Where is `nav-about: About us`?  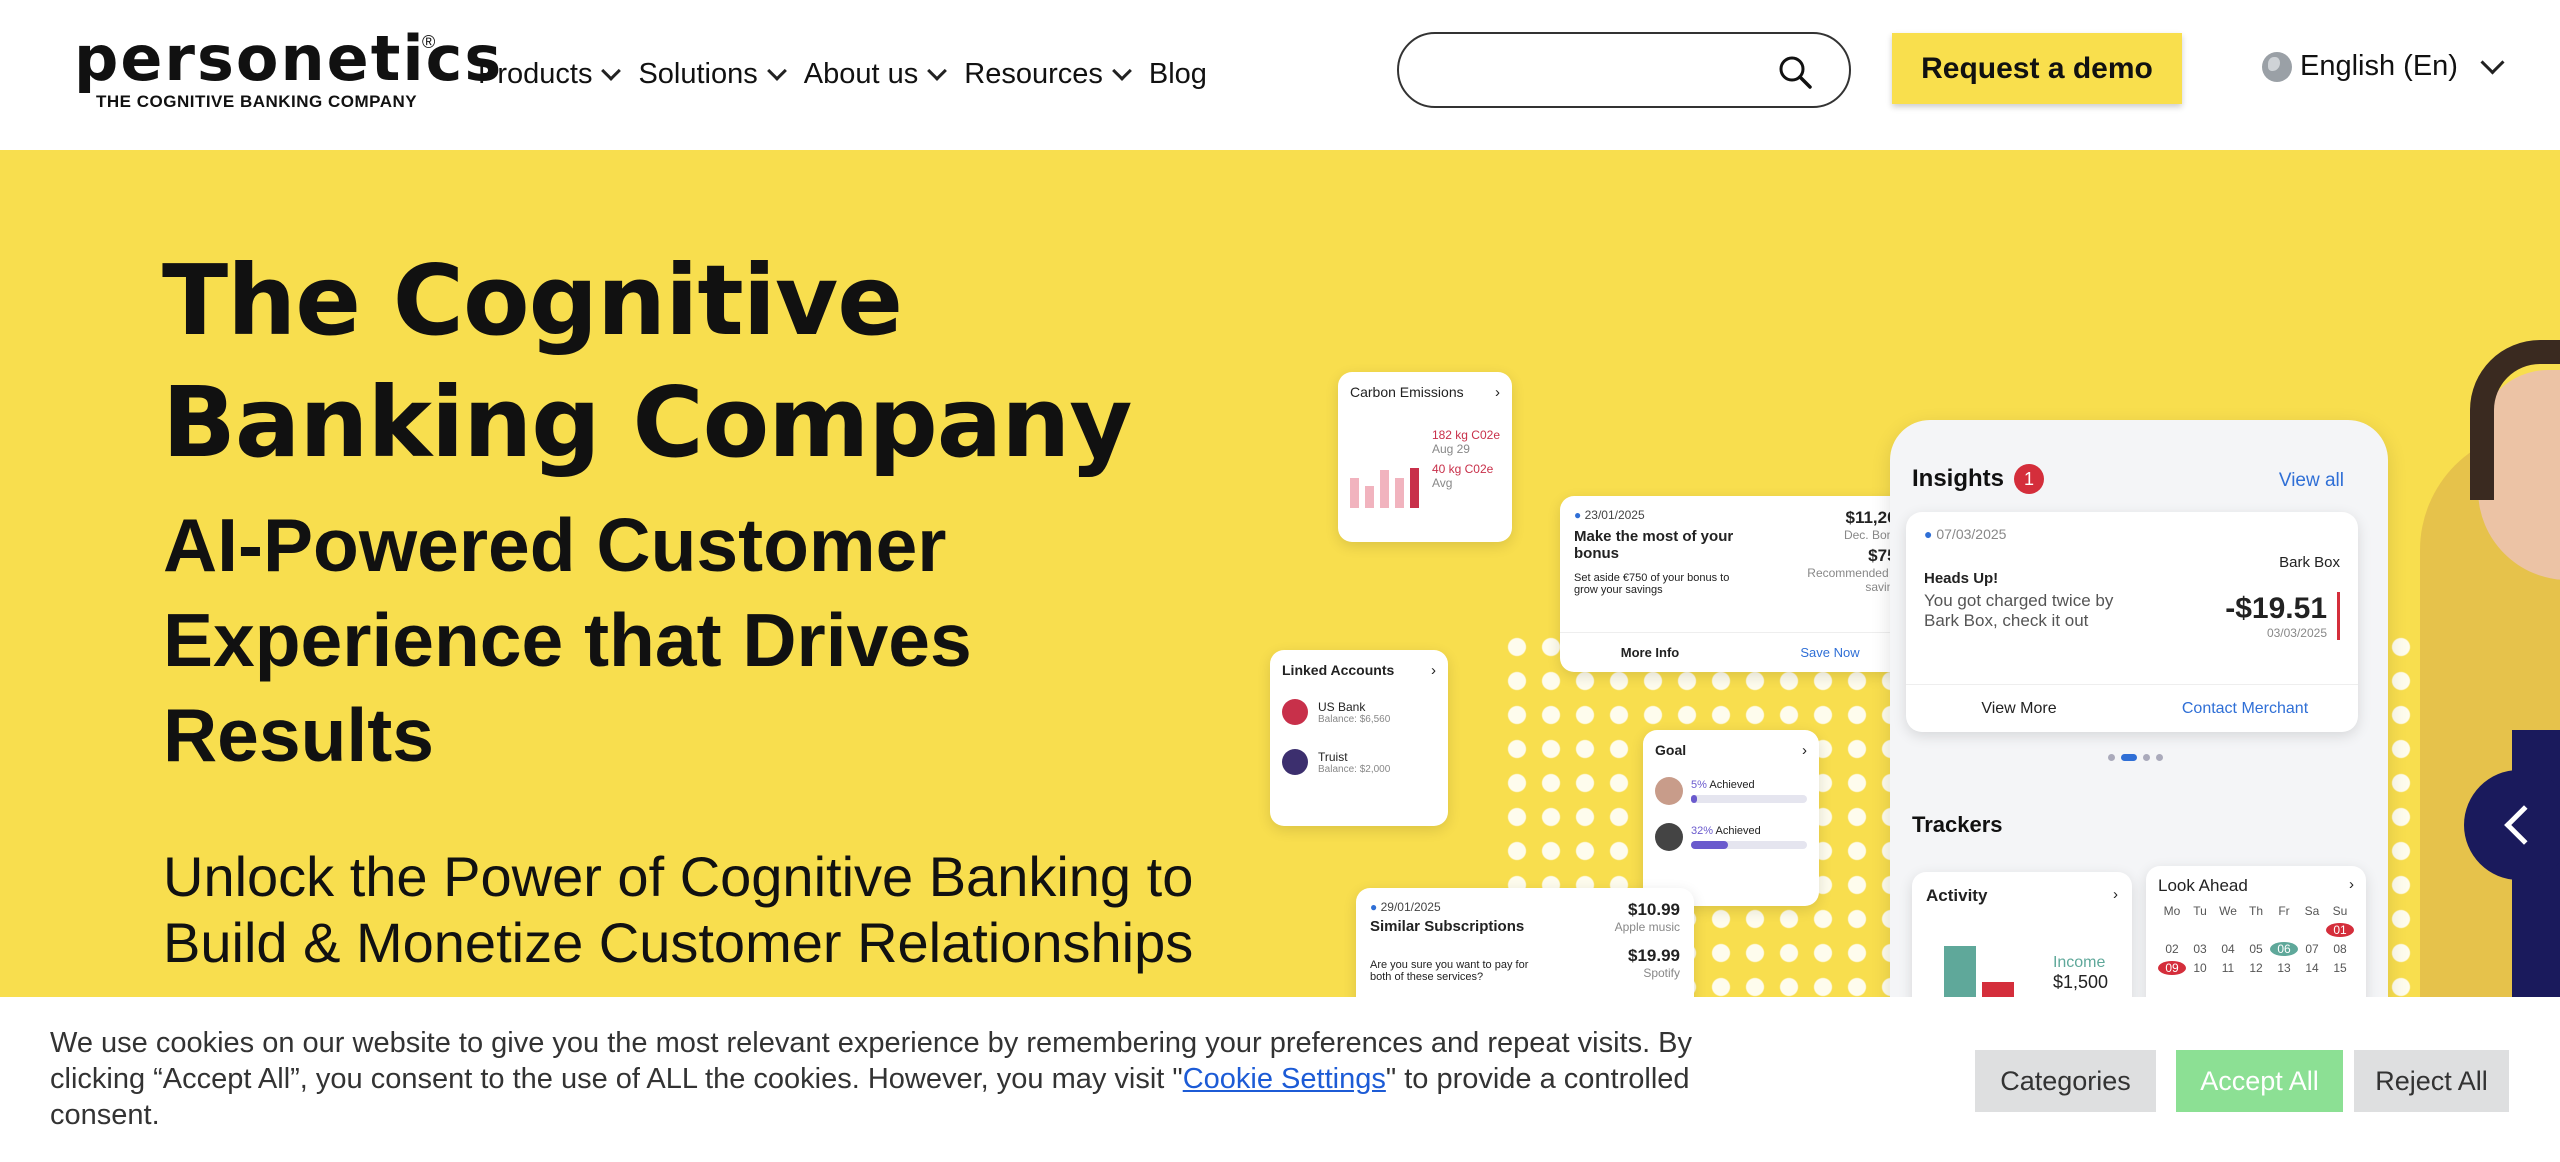 nav-about: About us is located at coordinates (875, 74).